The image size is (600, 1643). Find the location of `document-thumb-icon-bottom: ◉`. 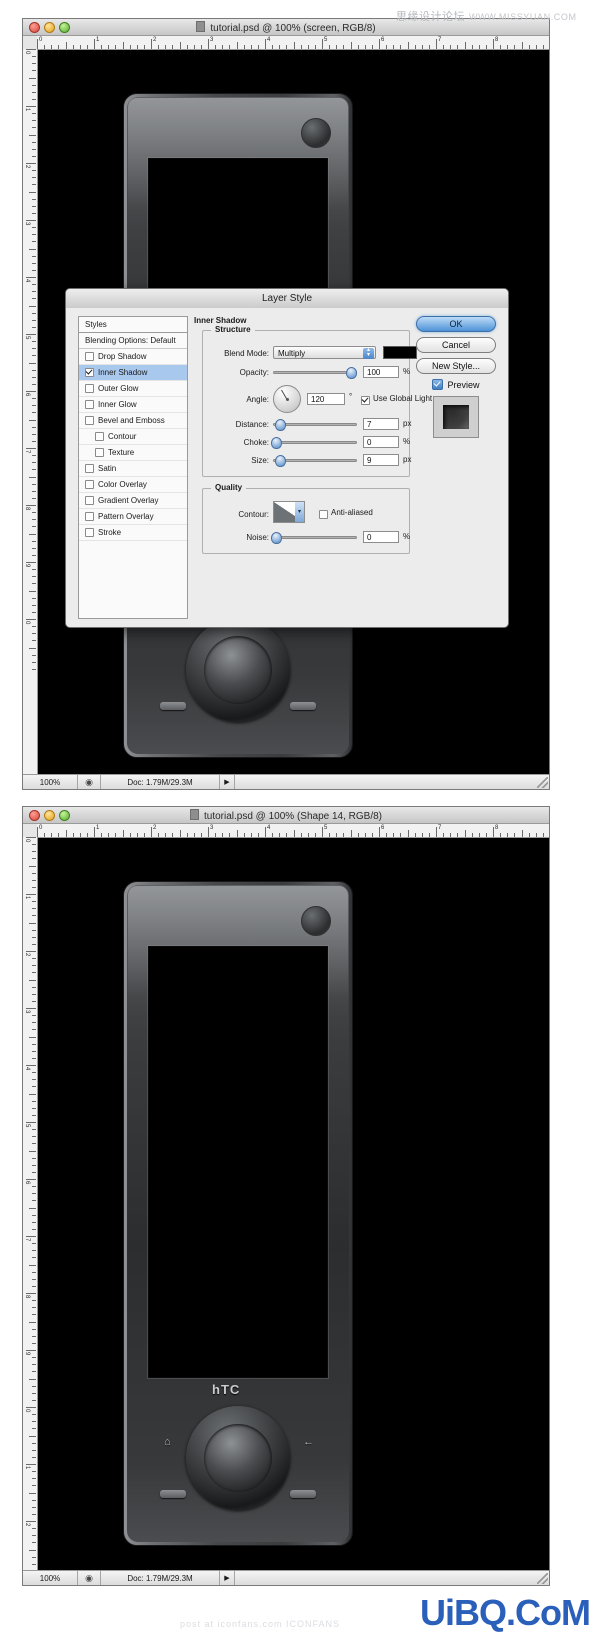

document-thumb-icon-bottom: ◉ is located at coordinates (89, 1578).